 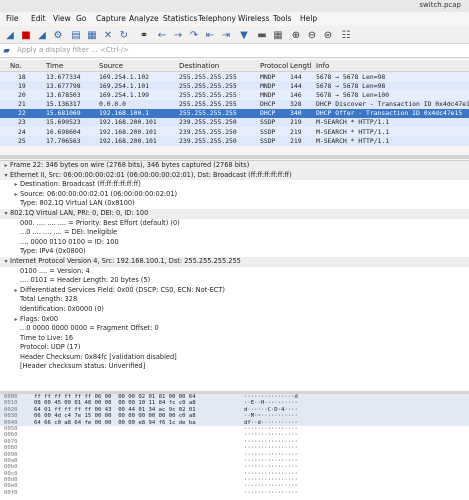 I want to click on first-packet-icon: ⇤, so click(x=210, y=35).